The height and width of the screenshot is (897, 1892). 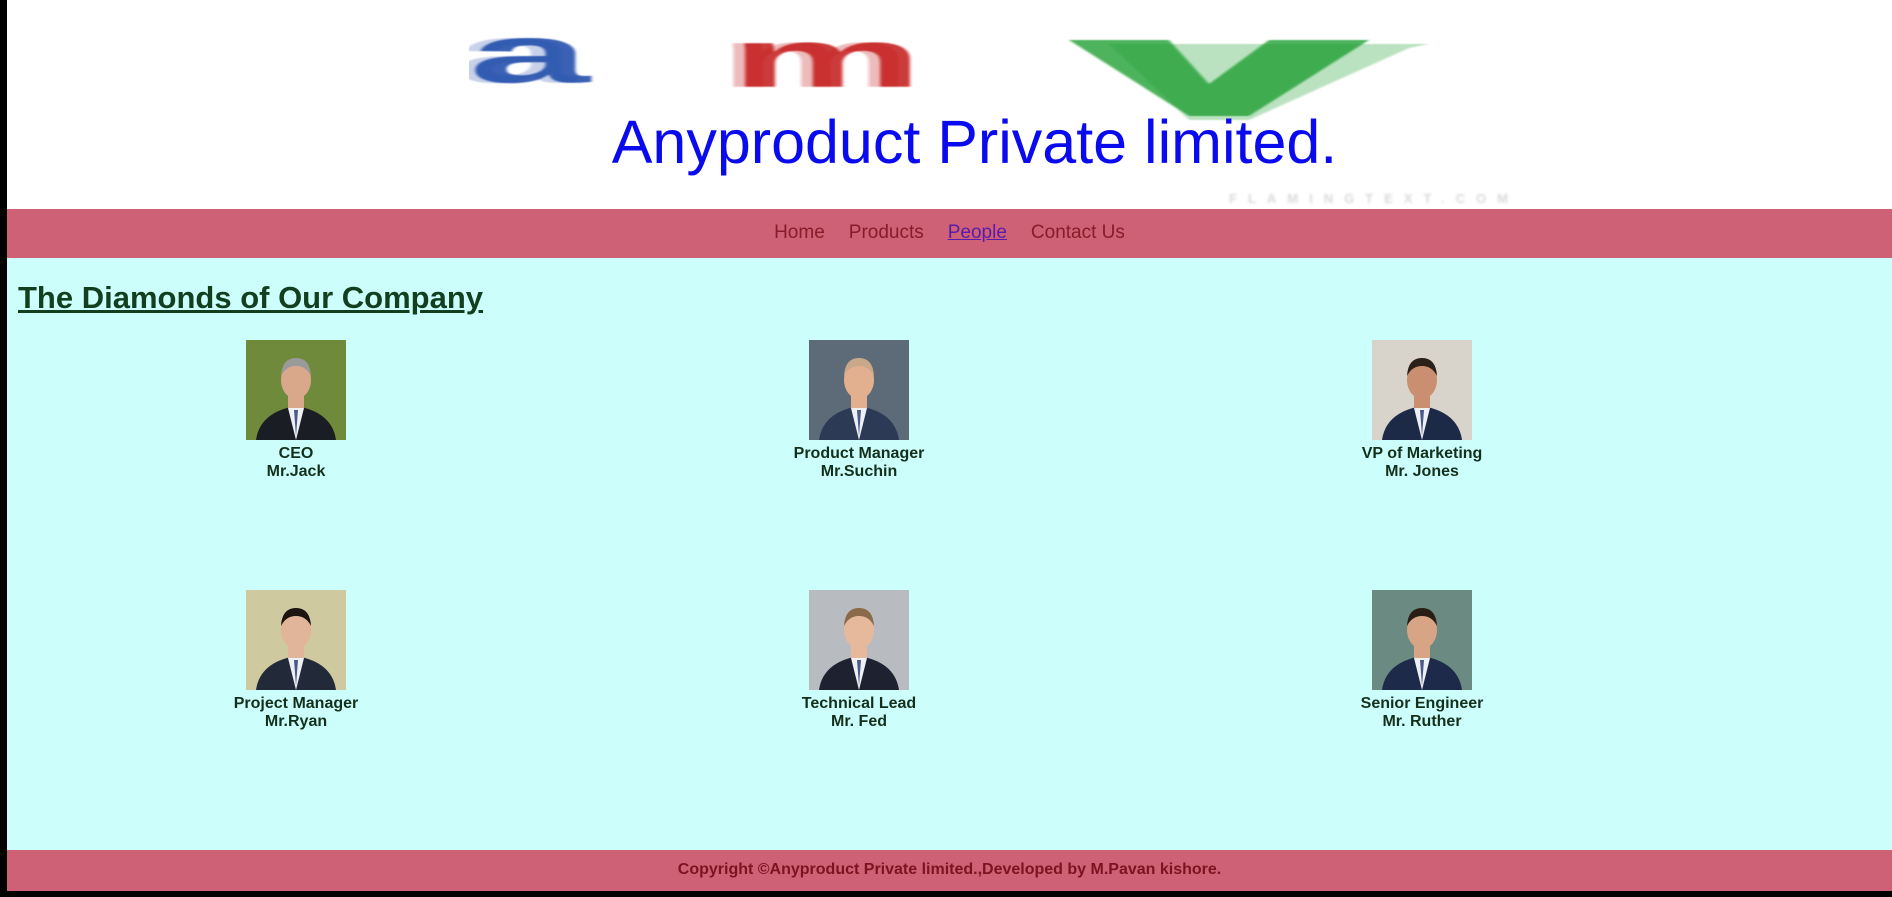 I want to click on person-role: Senior Engineer, so click(x=1422, y=703).